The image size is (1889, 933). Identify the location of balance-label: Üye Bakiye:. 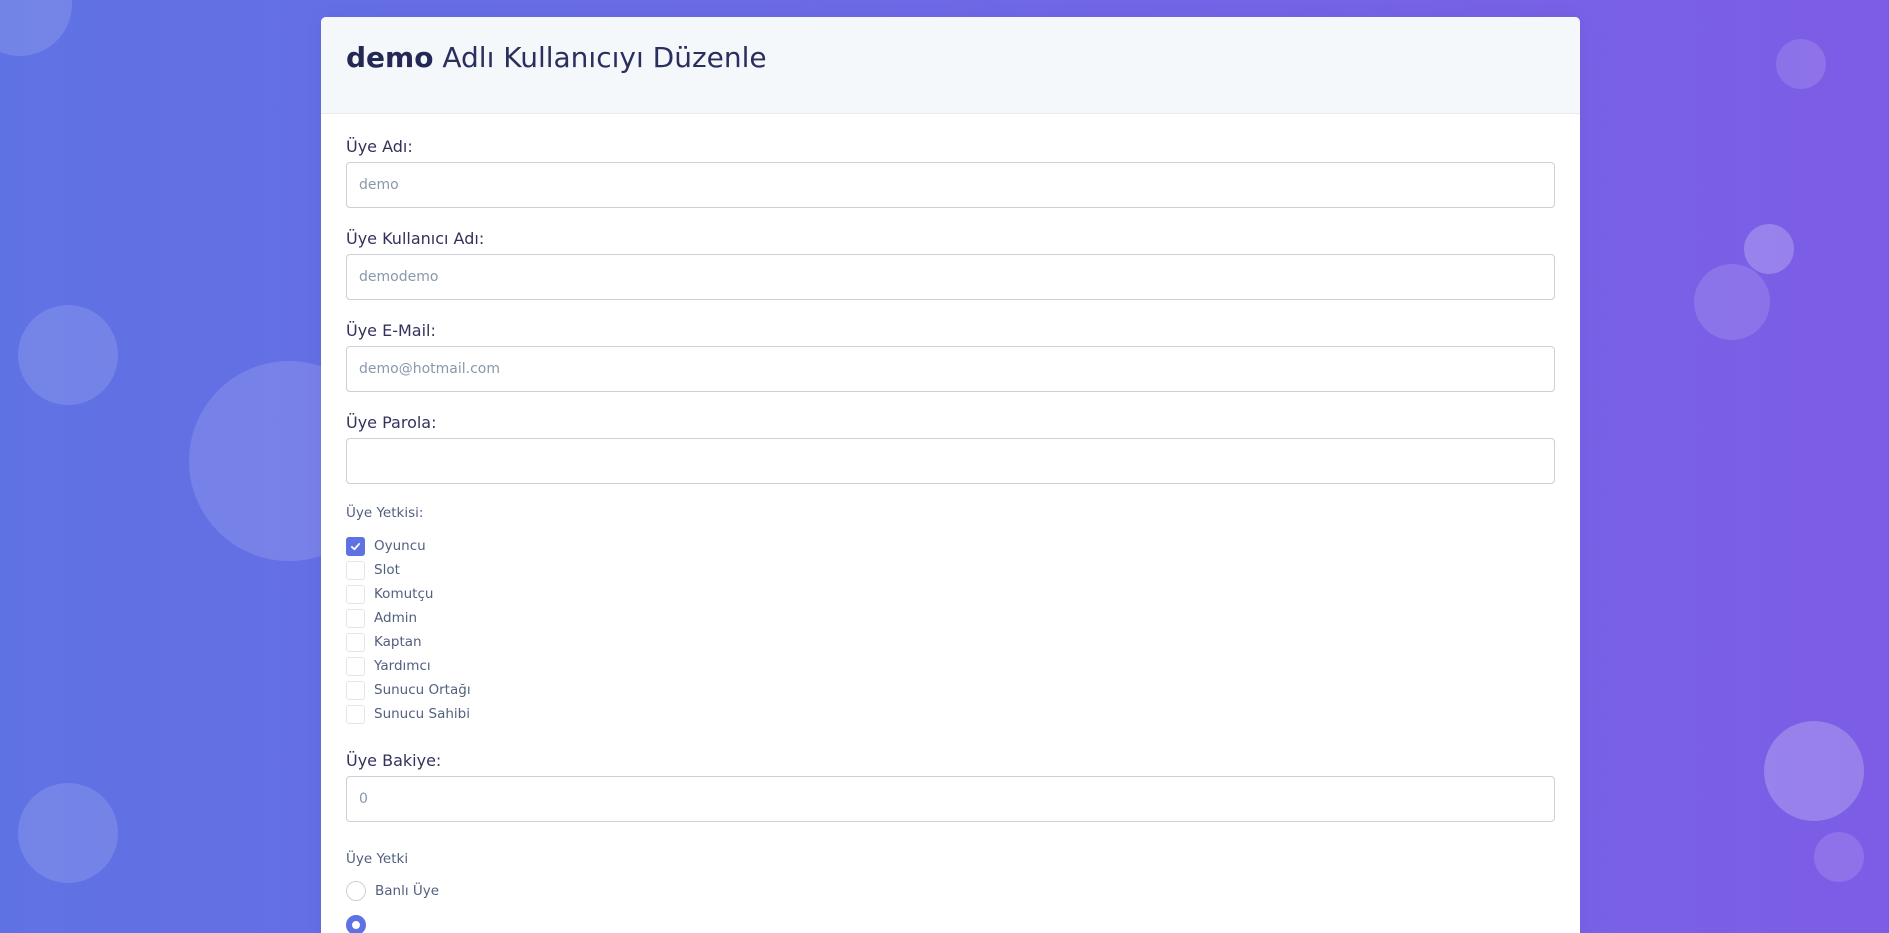
(394, 760).